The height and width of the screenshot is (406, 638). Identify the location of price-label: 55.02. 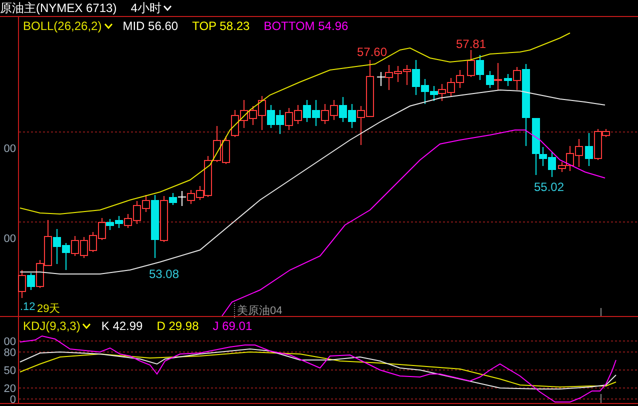
(549, 187).